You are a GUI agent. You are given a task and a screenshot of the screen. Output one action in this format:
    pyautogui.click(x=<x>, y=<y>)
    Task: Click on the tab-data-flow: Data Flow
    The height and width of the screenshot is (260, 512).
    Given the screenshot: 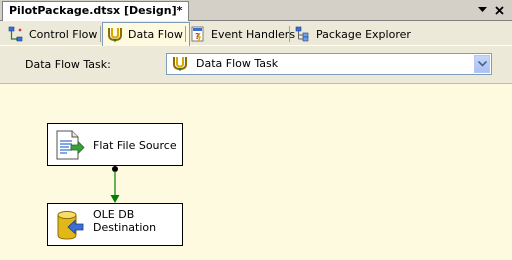 What is the action you would take?
    pyautogui.click(x=146, y=34)
    